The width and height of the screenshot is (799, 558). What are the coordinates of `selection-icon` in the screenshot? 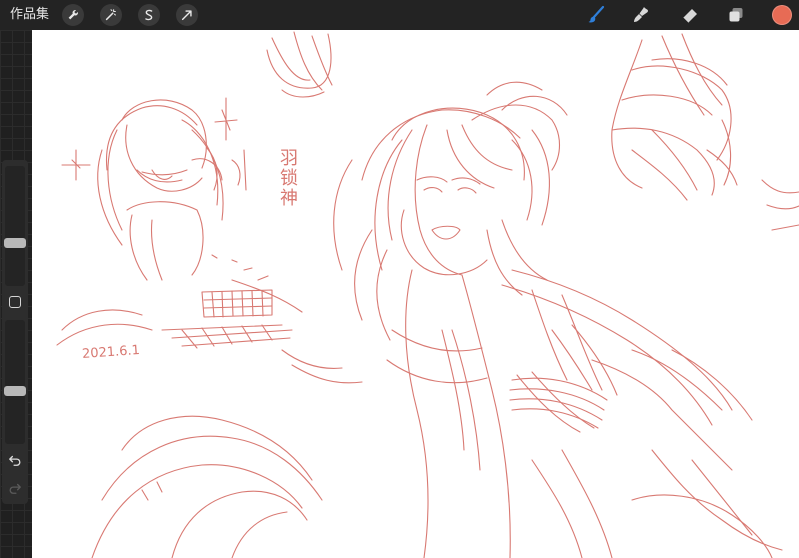 It's located at (149, 15).